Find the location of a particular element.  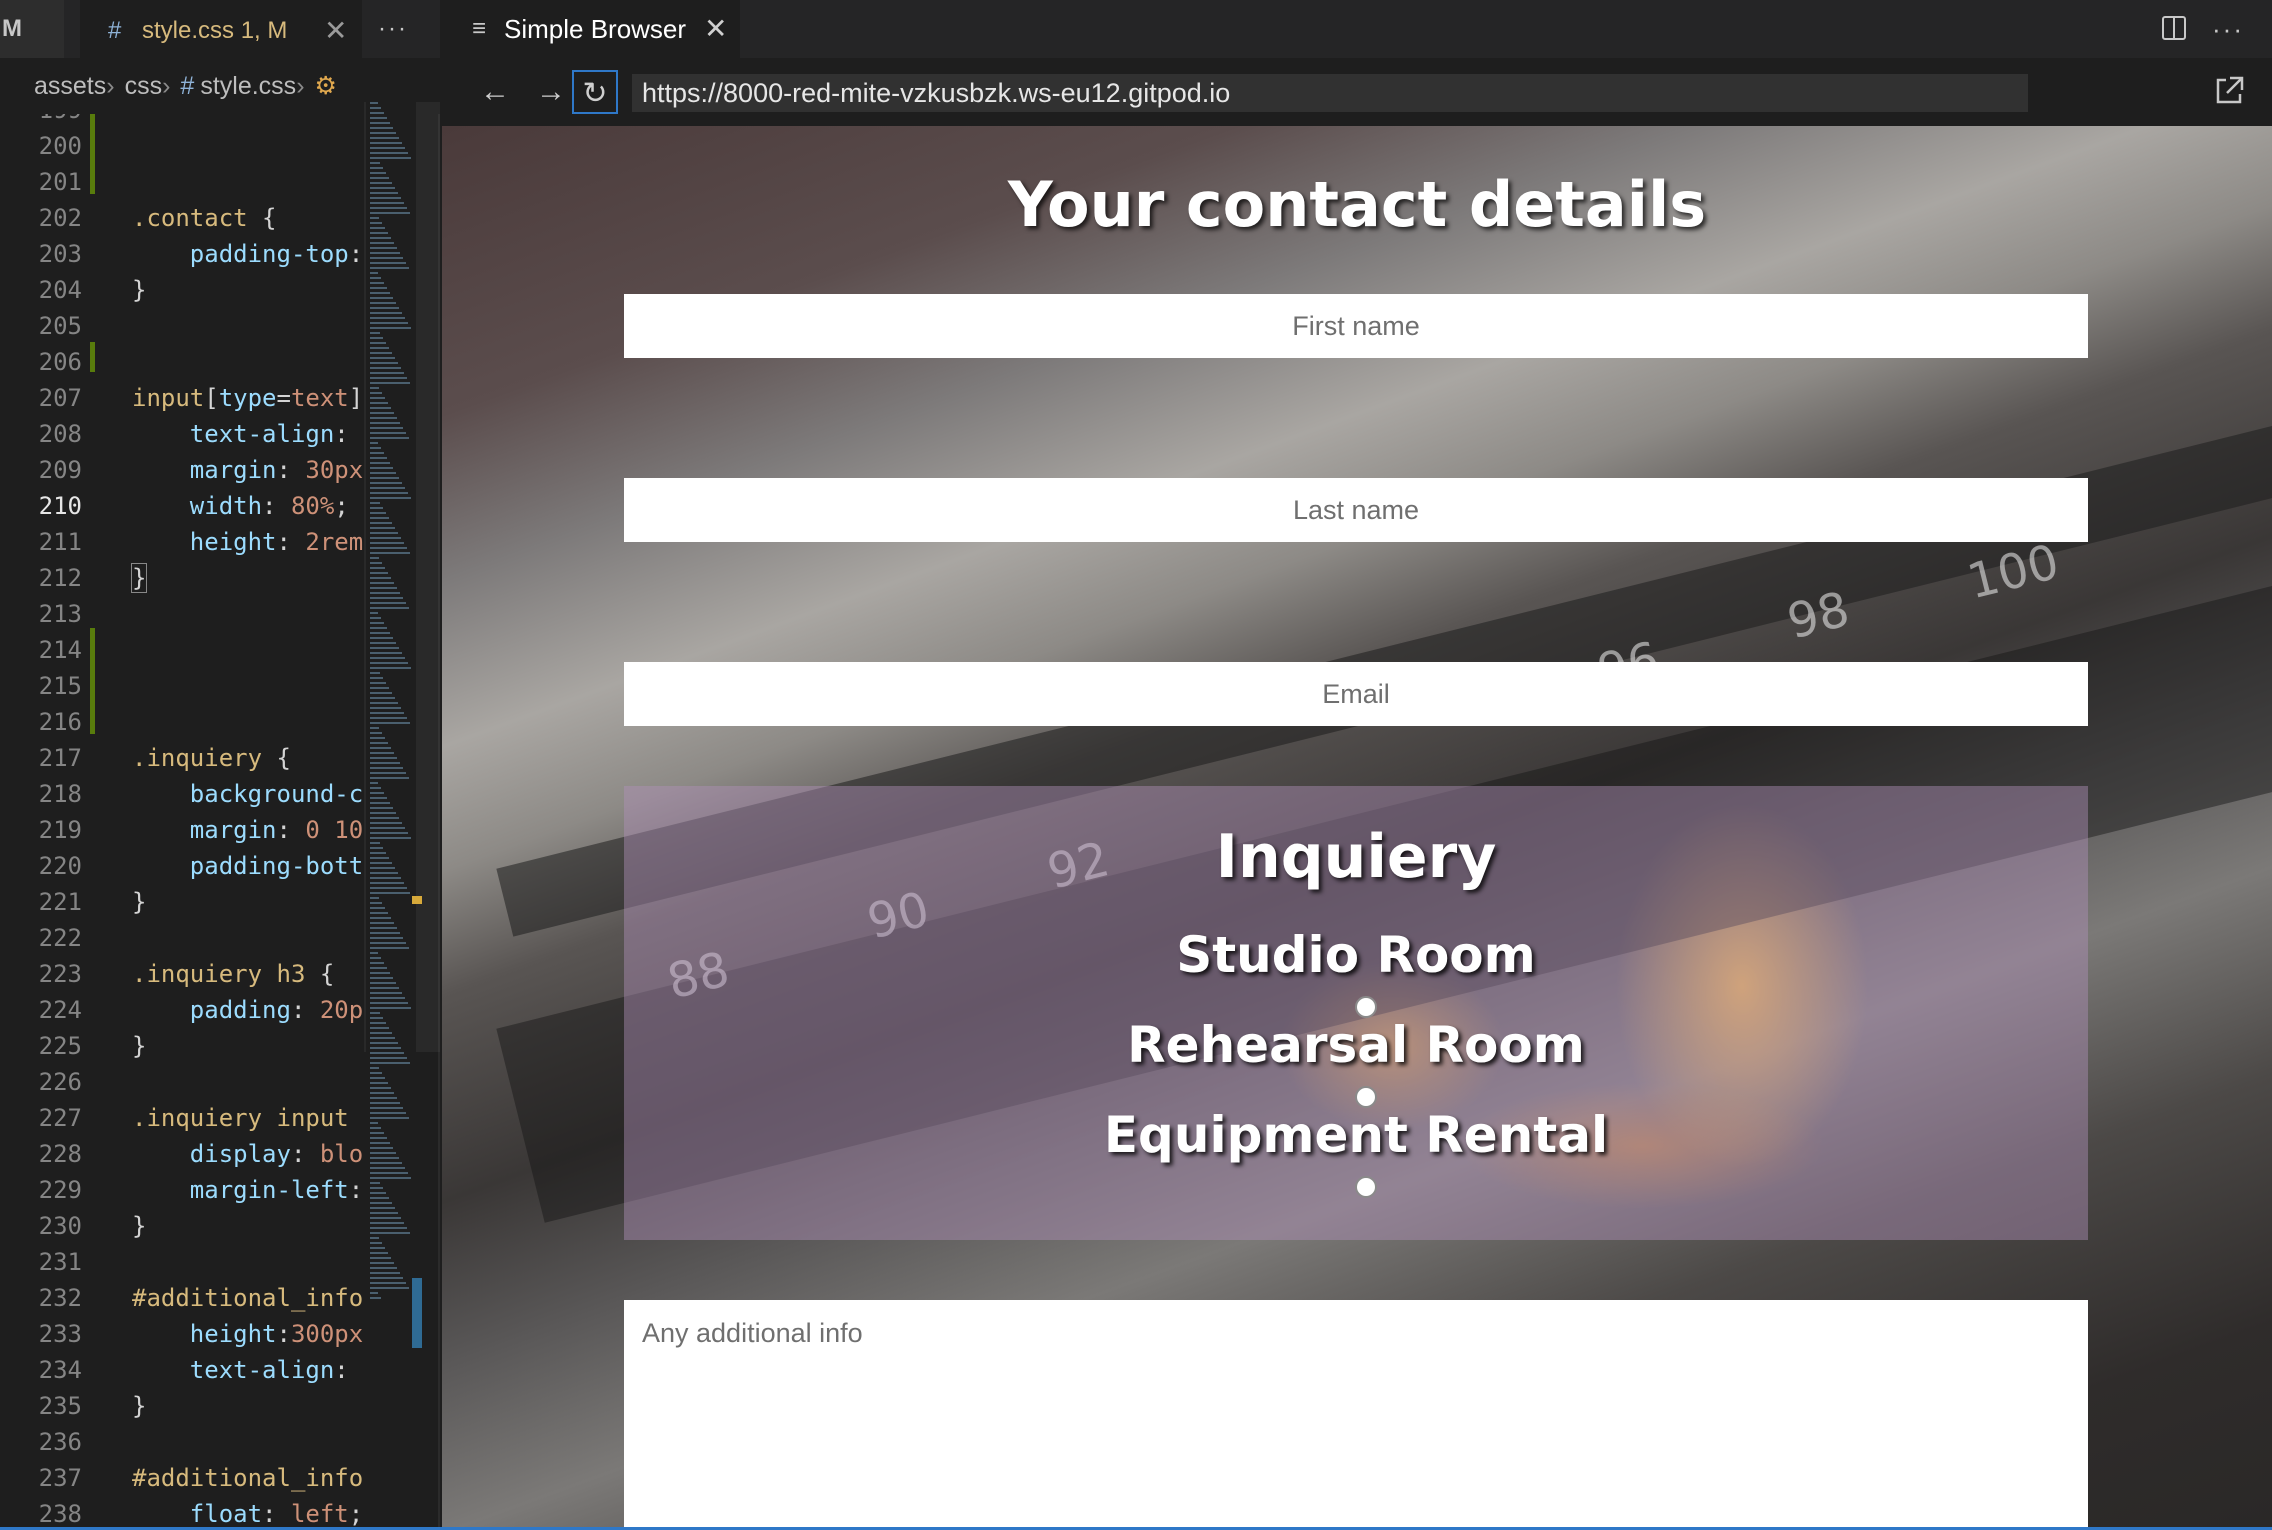

code-line: 216 is located at coordinates (182, 722).